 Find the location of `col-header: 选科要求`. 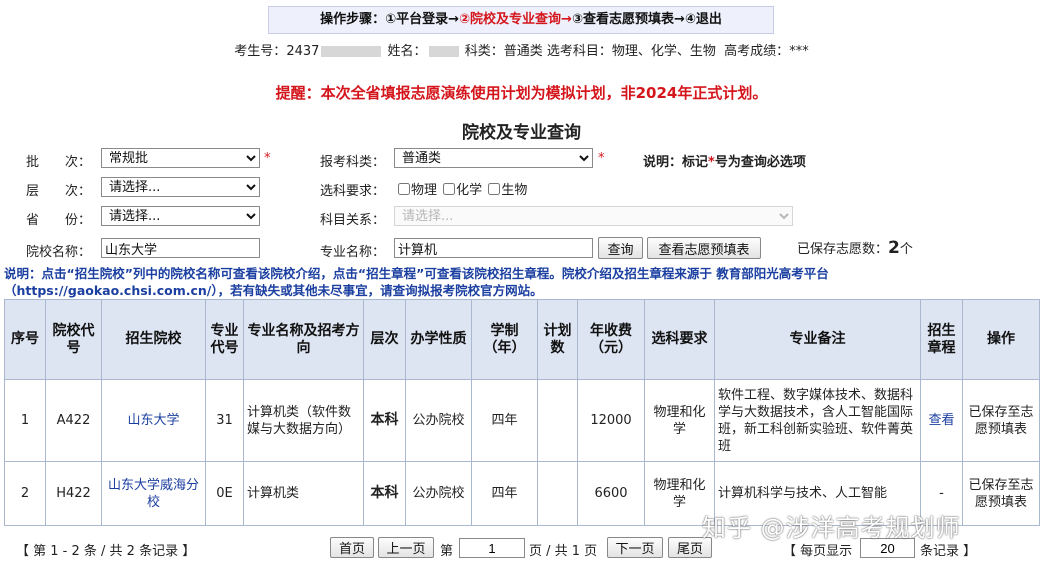

col-header: 选科要求 is located at coordinates (679, 339).